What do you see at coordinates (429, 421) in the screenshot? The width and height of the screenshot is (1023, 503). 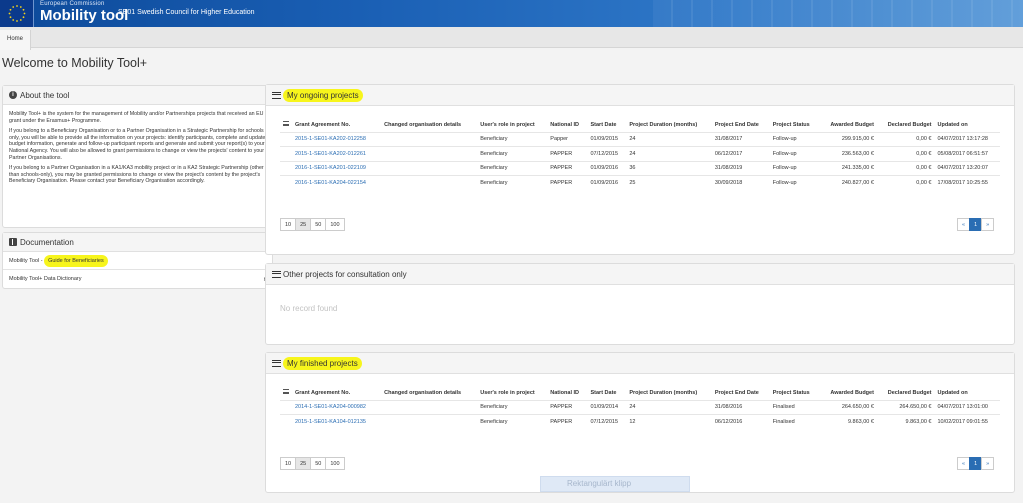 I see `table-cell` at bounding box center [429, 421].